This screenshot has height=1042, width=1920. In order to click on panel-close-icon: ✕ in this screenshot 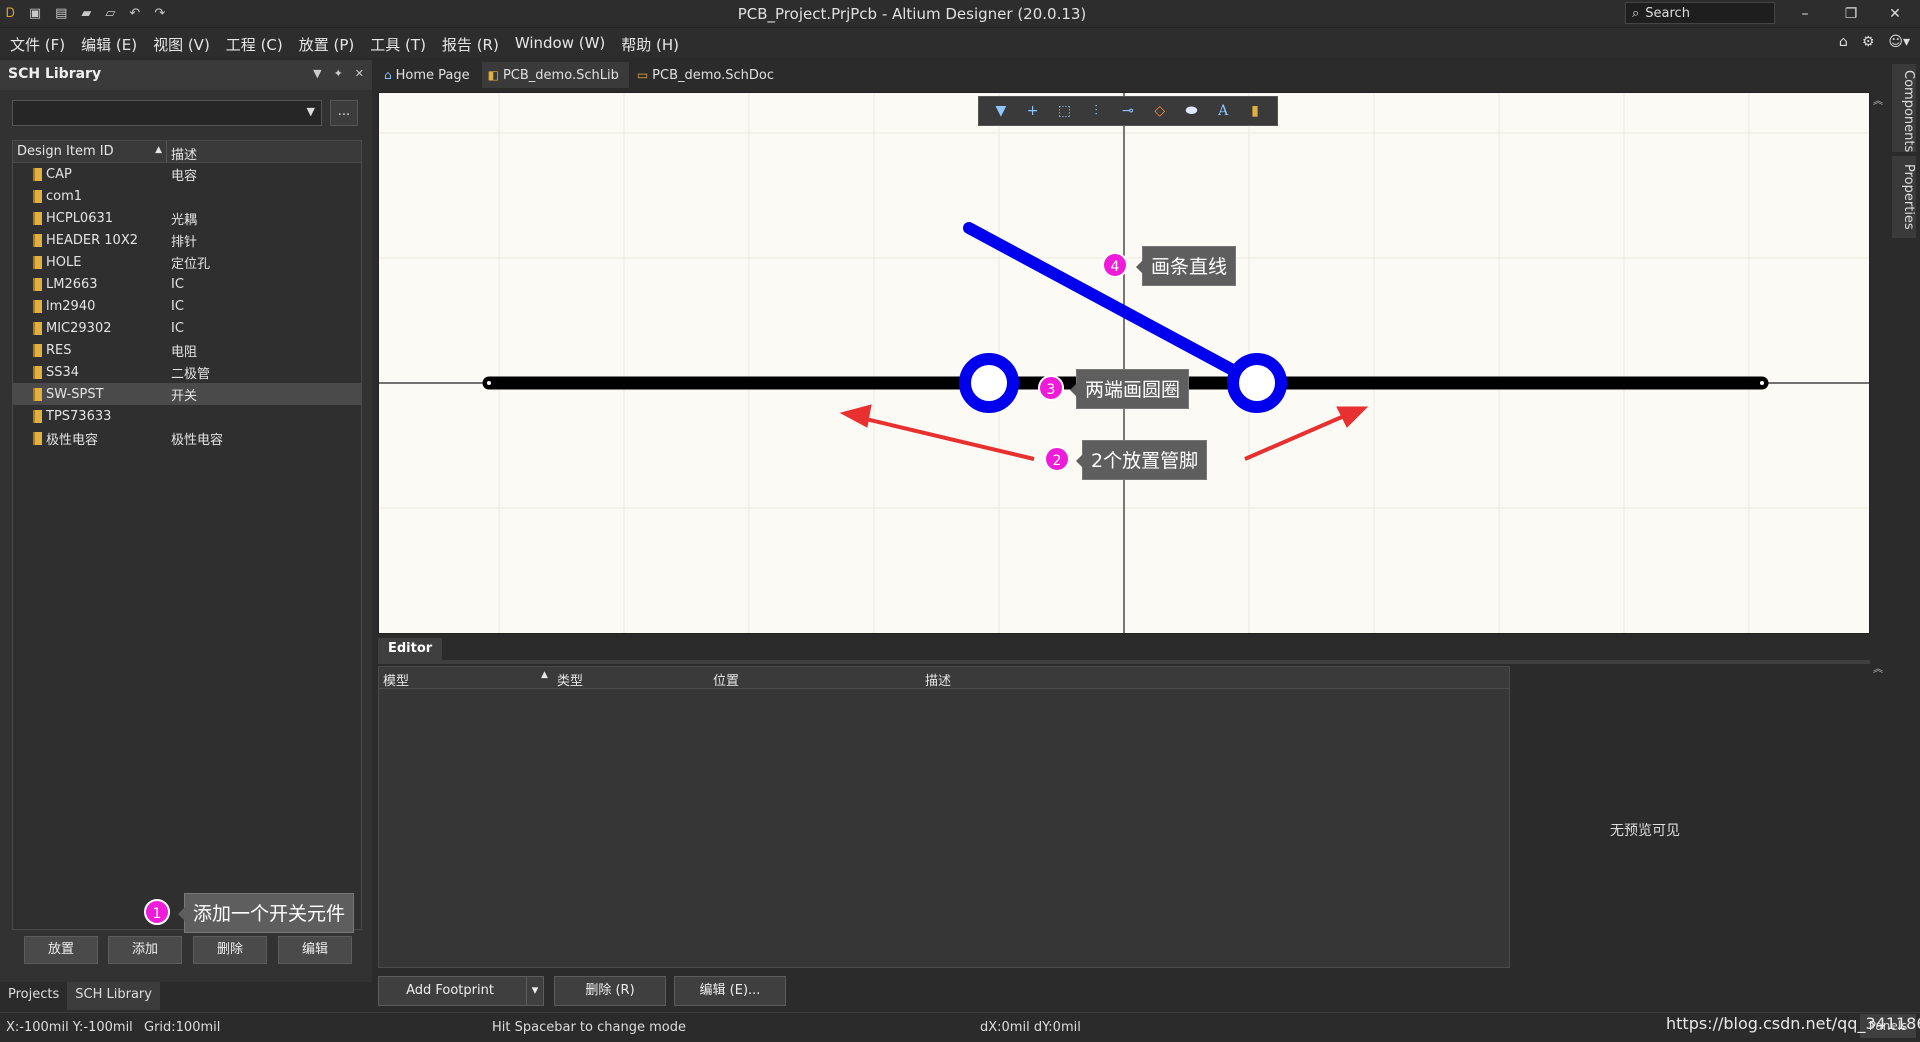, I will do `click(359, 73)`.